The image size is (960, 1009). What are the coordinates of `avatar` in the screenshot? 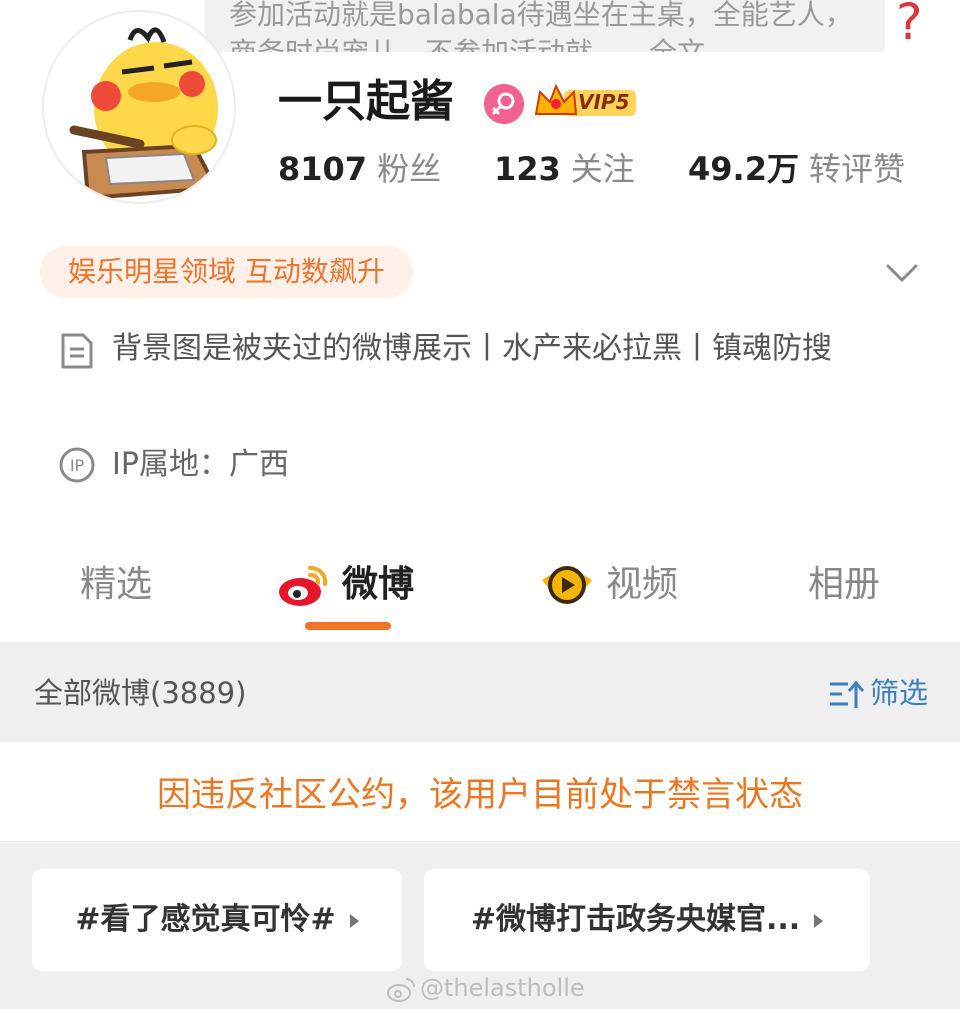 It's located at (139, 107).